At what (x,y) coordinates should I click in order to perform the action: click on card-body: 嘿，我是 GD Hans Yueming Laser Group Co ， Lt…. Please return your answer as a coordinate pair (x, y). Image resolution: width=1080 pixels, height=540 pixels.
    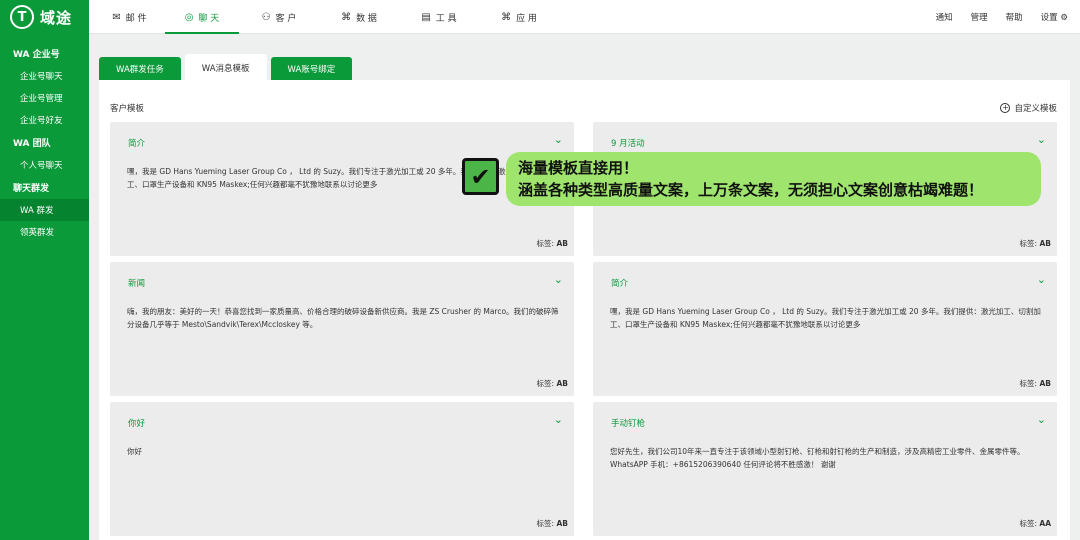
    Looking at the image, I should click on (825, 318).